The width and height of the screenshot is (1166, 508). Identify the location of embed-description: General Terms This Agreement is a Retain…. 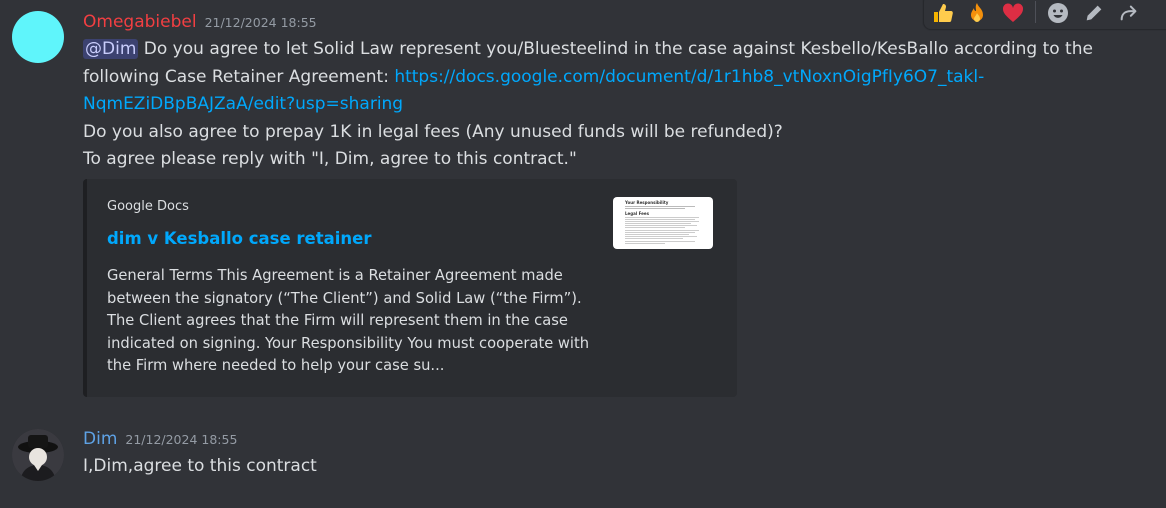
(352, 321).